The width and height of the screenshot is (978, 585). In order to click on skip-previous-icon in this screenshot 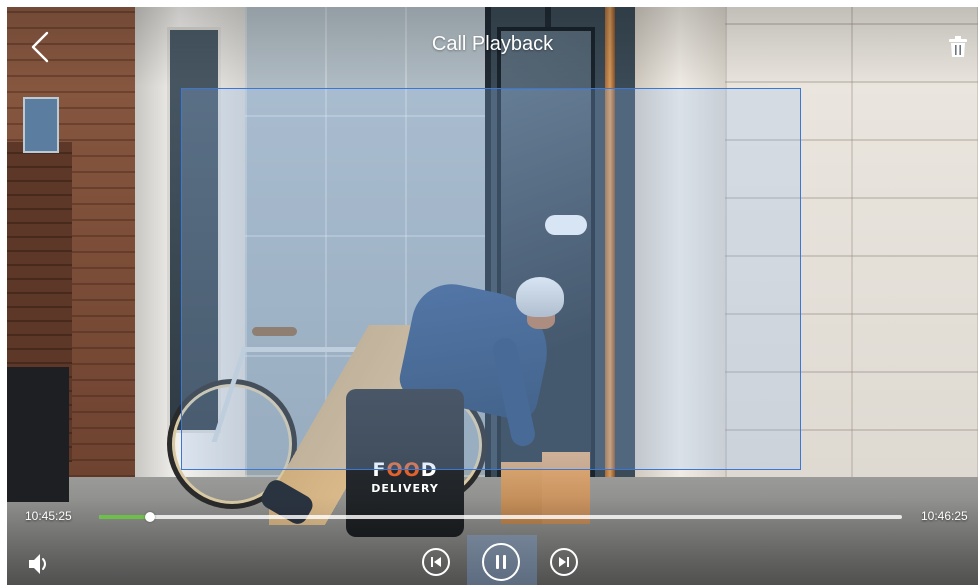, I will do `click(436, 562)`.